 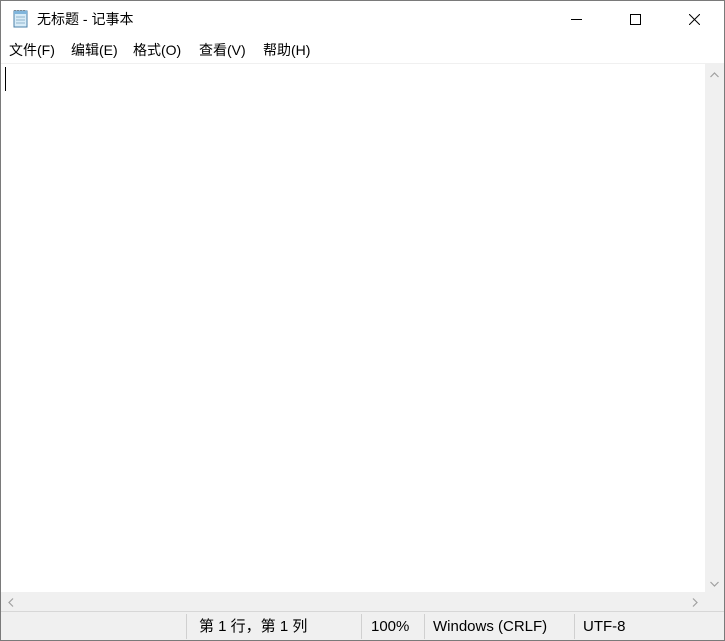 I want to click on minimize-button, so click(x=576, y=19).